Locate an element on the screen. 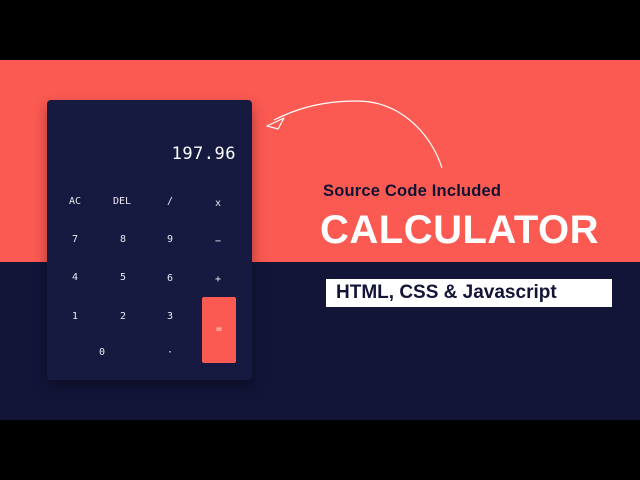 This screenshot has width=640, height=480. key-ac: AC is located at coordinates (75, 202).